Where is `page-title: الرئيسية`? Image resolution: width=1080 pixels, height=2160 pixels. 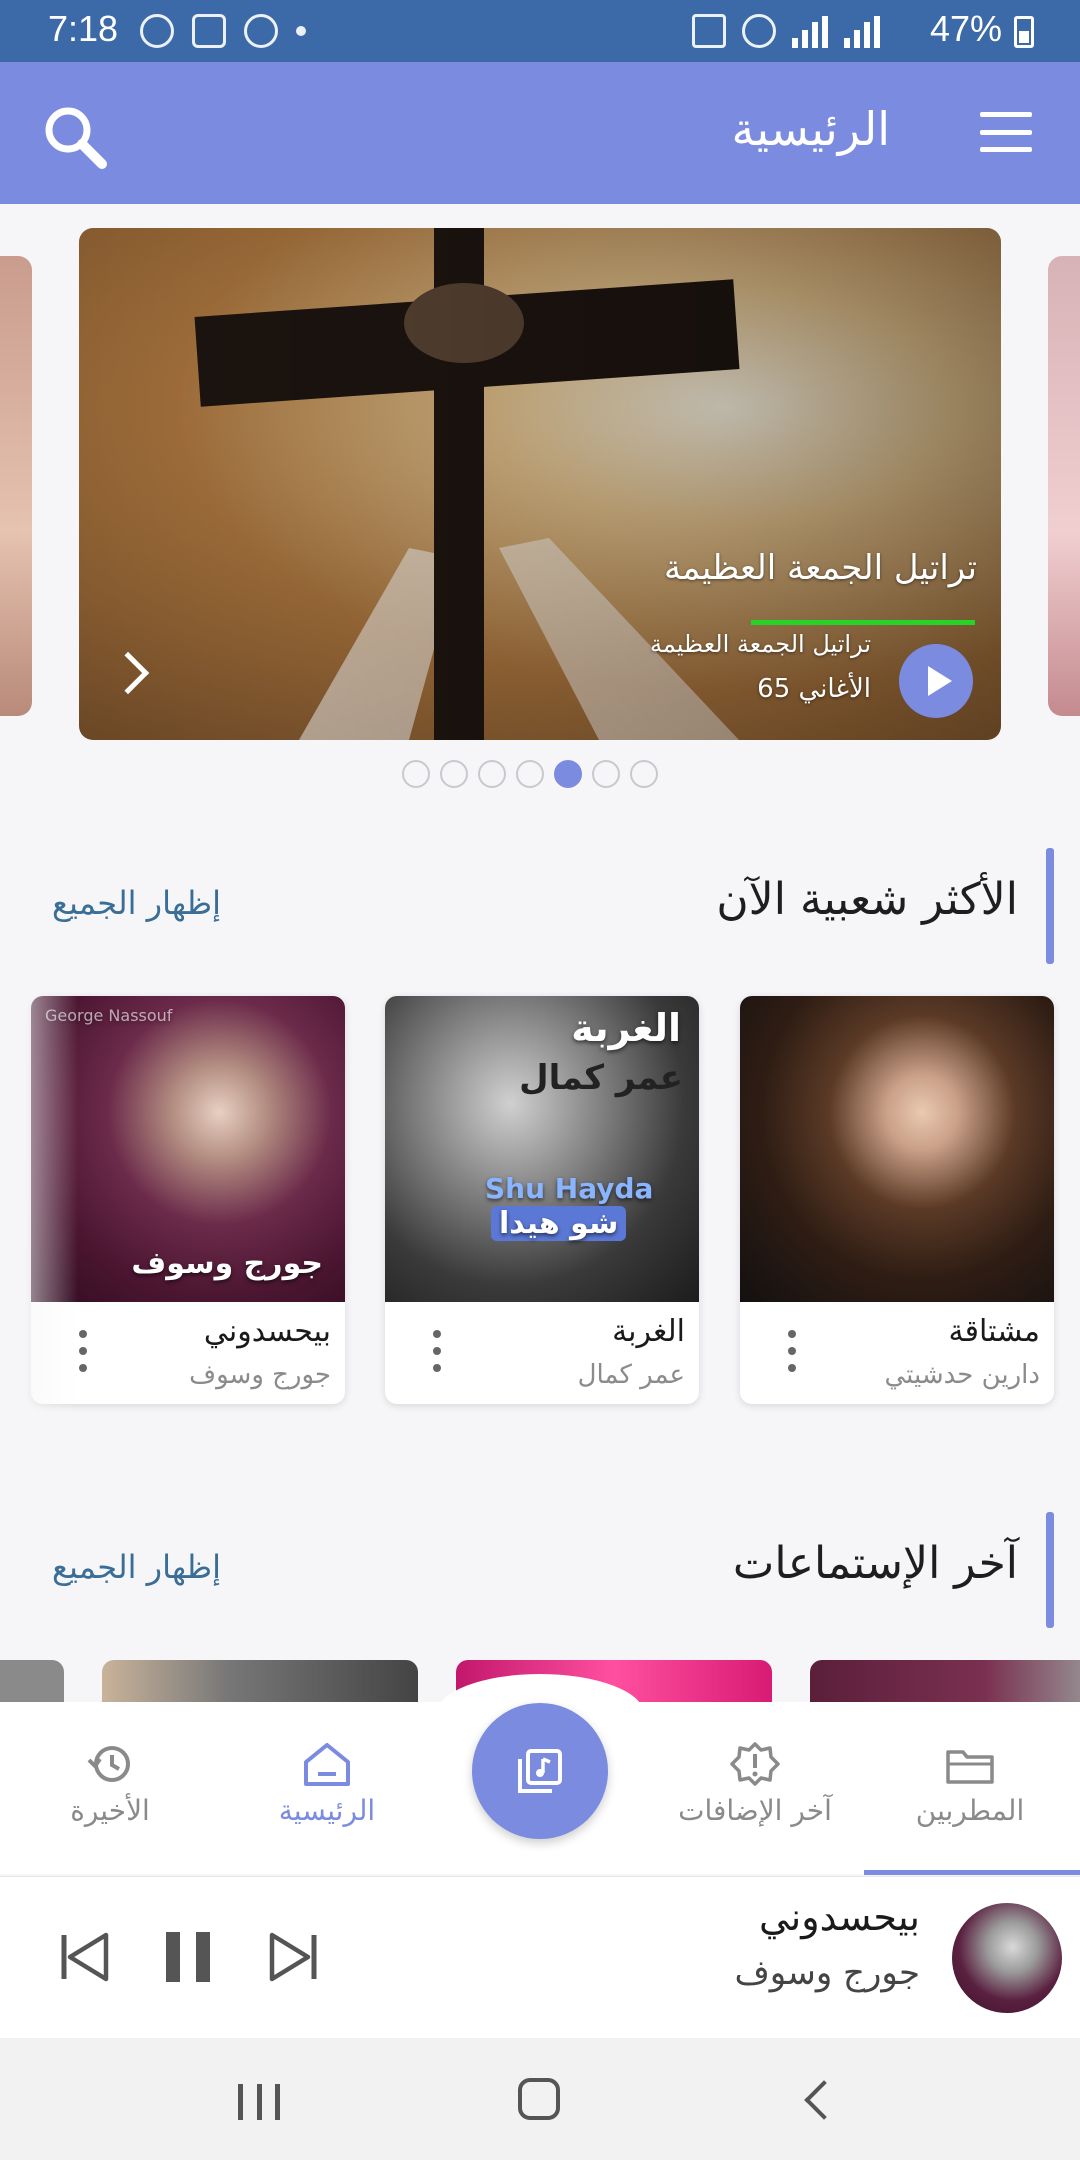 page-title: الرئيسية is located at coordinates (810, 129).